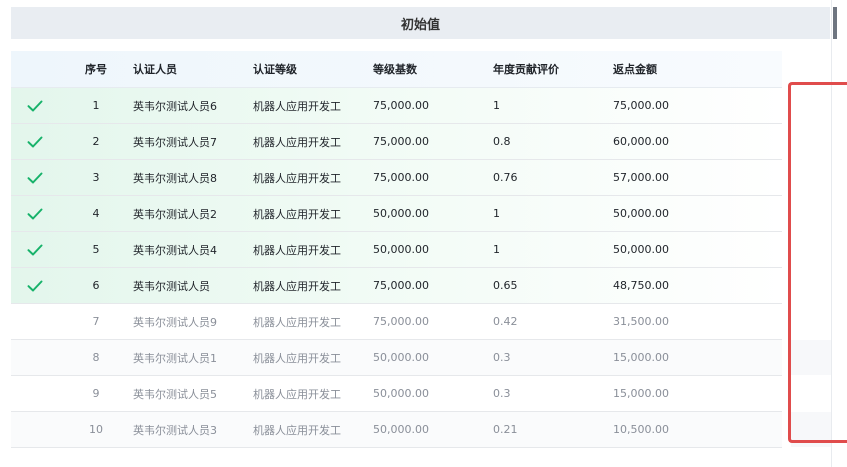 The image size is (847, 467). I want to click on table-row: 10 英韦尔测试人员3 机器人应用开发工 50,000.00 0.21 10,500.00, so click(396, 430).